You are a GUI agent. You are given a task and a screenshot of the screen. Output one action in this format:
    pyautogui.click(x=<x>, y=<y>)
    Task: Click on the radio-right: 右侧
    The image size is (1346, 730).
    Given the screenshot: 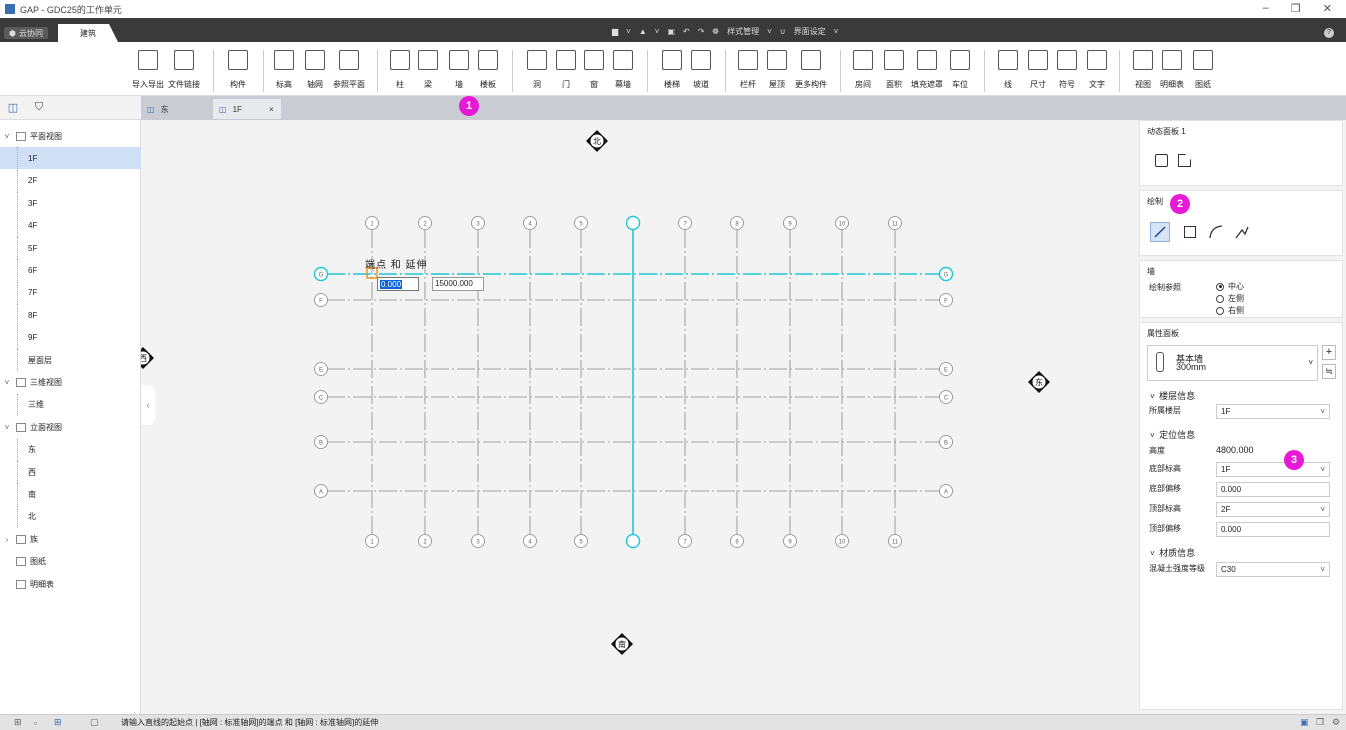 What is the action you would take?
    pyautogui.click(x=1230, y=310)
    